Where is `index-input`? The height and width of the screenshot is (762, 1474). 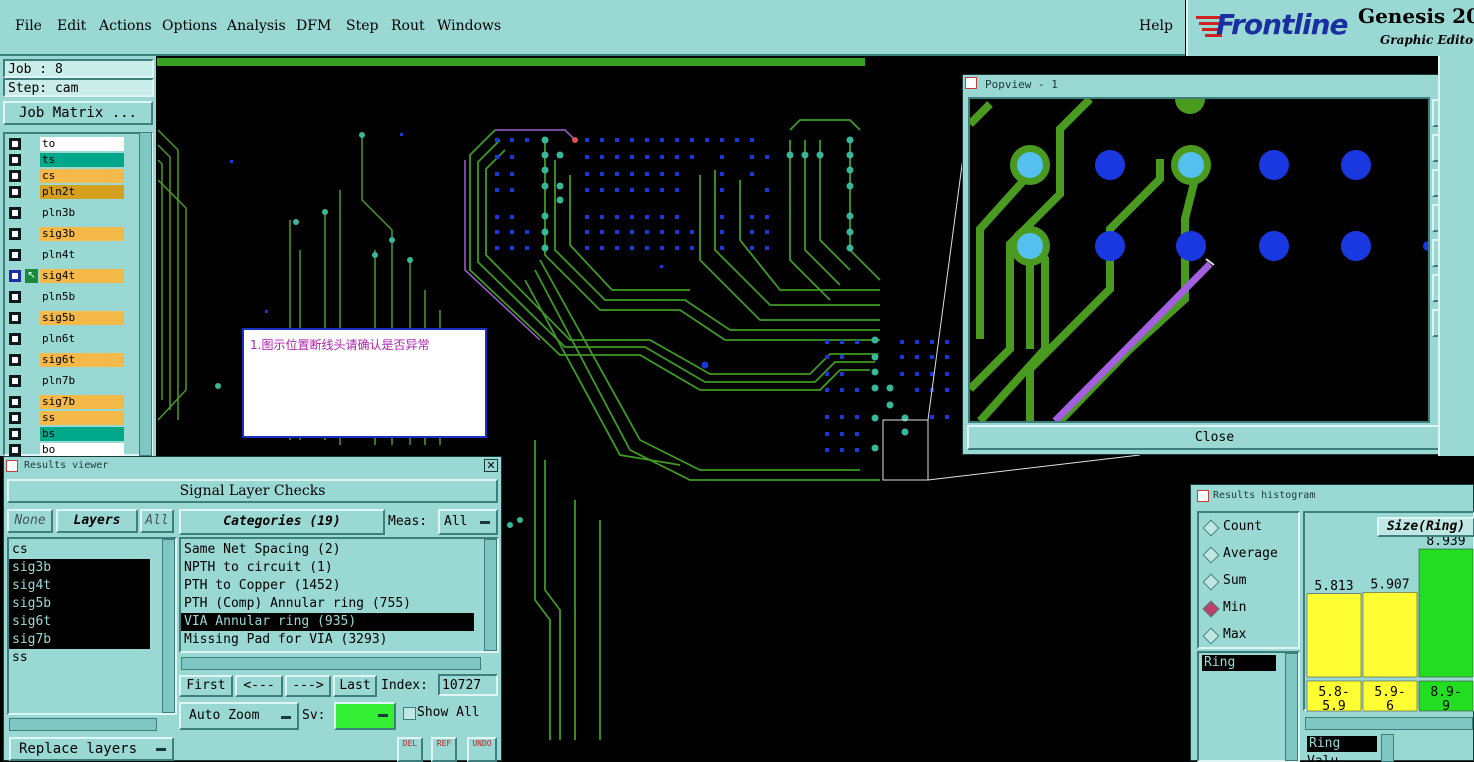 index-input is located at coordinates (468, 685).